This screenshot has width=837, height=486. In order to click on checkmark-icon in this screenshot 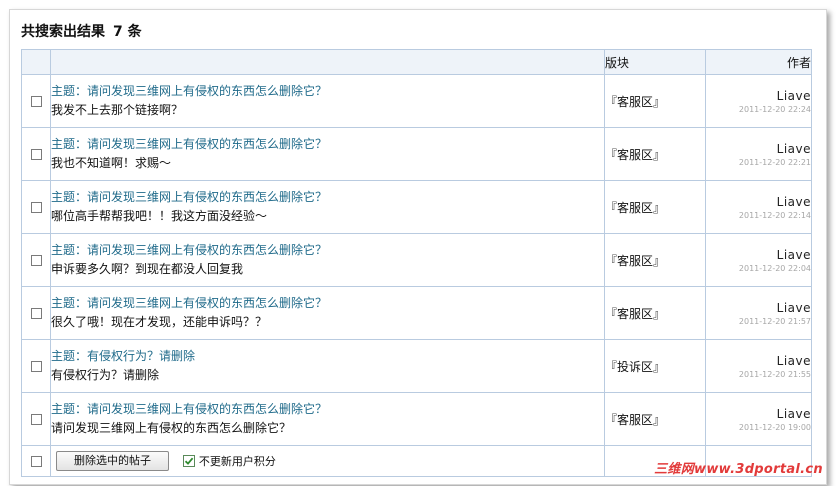, I will do `click(189, 461)`.